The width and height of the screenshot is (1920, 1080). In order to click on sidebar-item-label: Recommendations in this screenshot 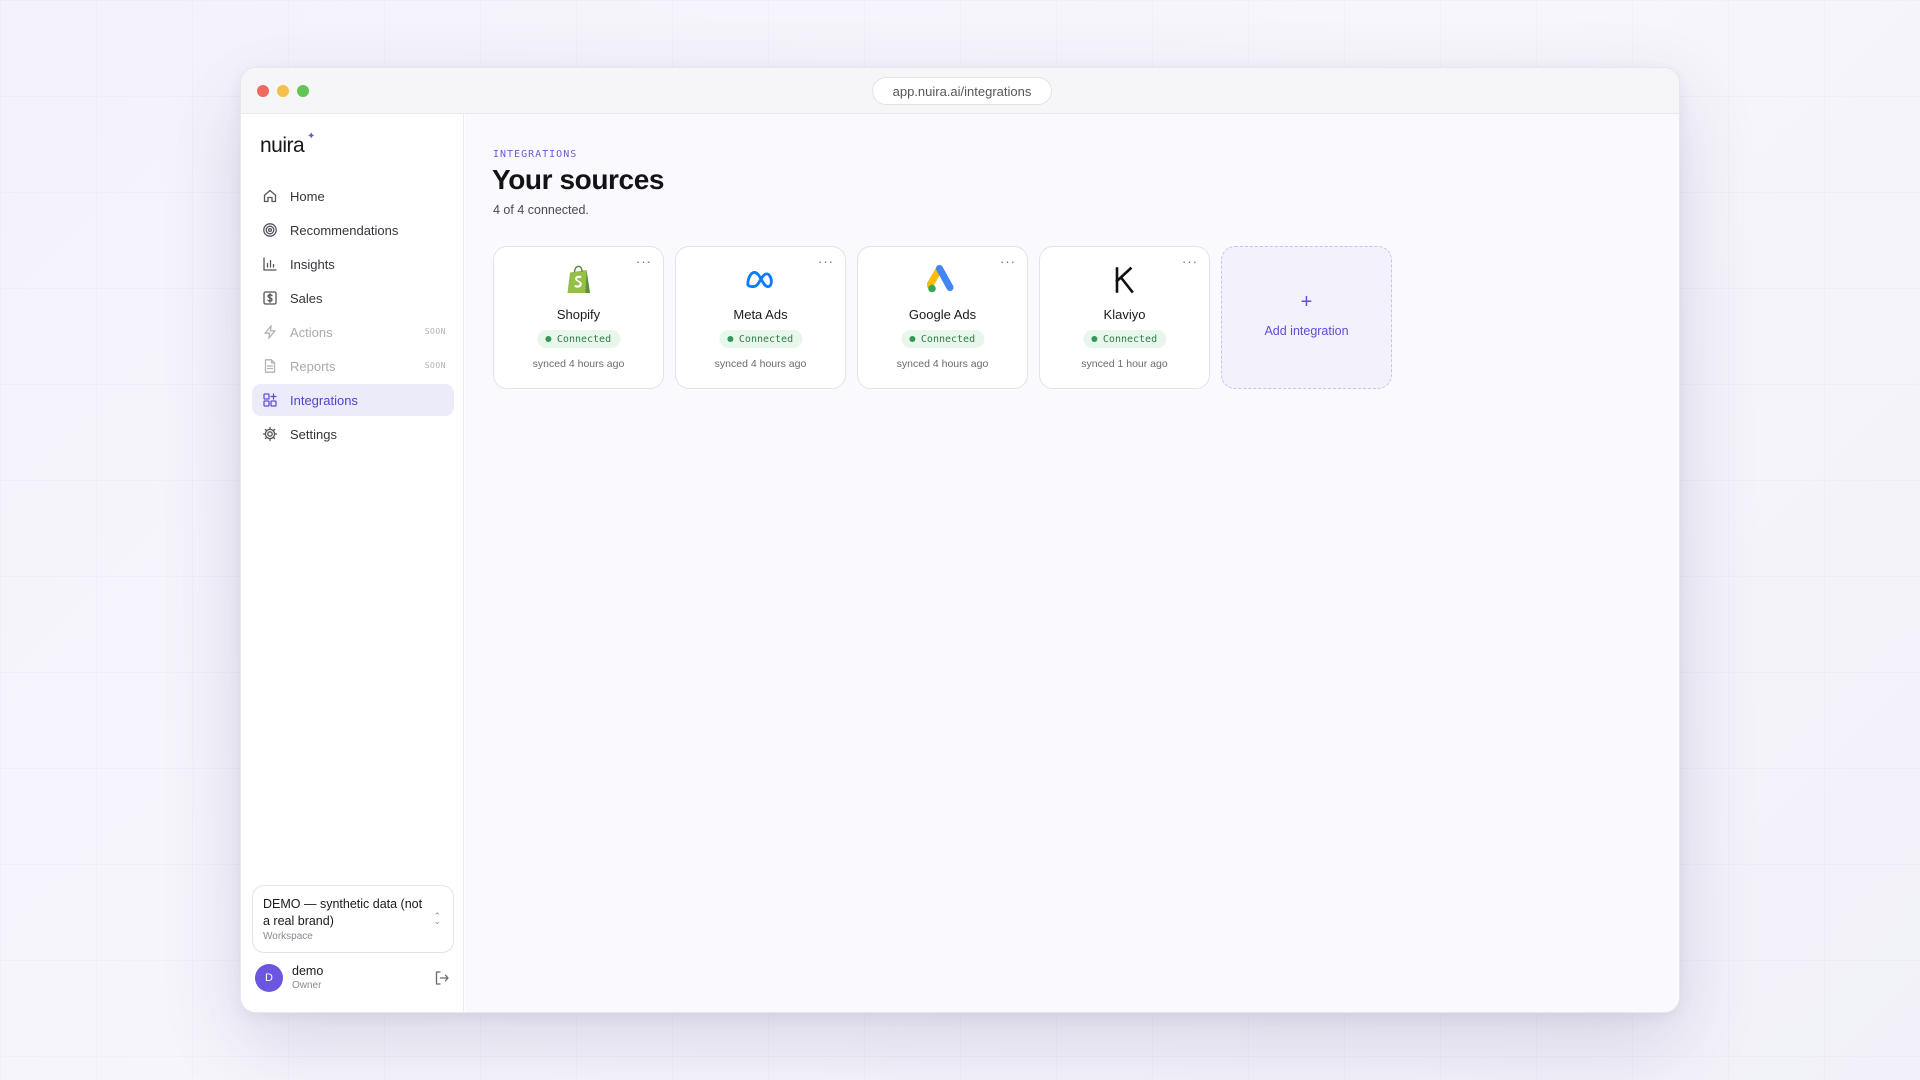, I will do `click(344, 230)`.